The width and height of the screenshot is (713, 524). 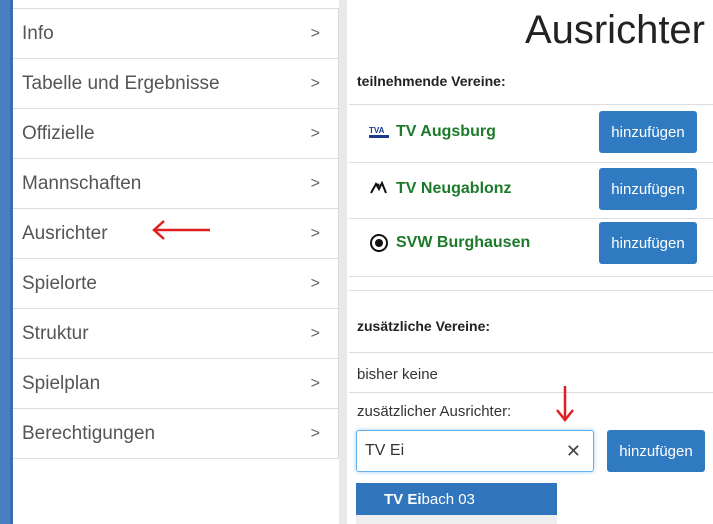 I want to click on sidebar-item-label: Info, so click(x=38, y=33).